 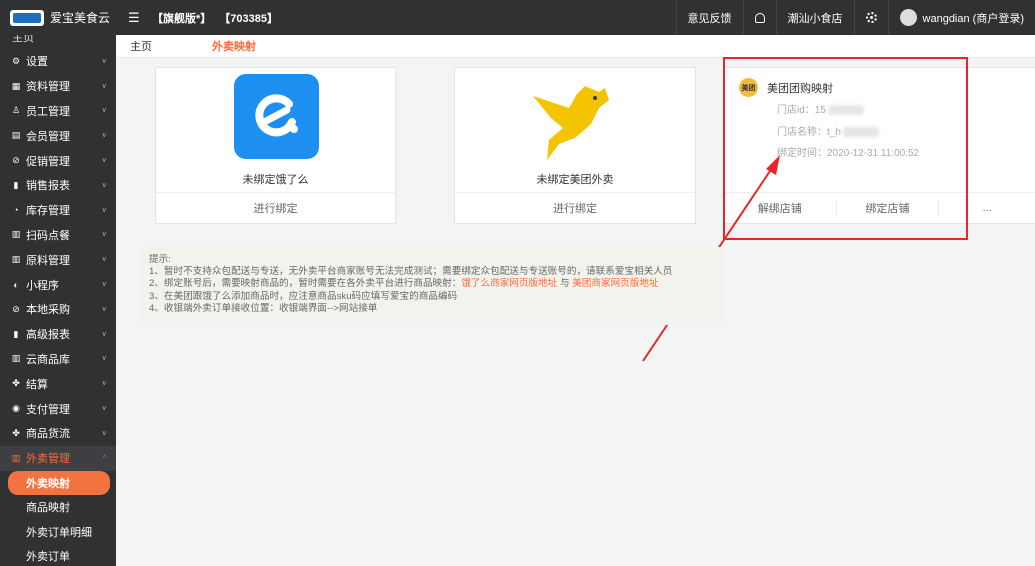 What do you see at coordinates (58, 555) in the screenshot?
I see `sidebar-subitem-3: 外卖订单` at bounding box center [58, 555].